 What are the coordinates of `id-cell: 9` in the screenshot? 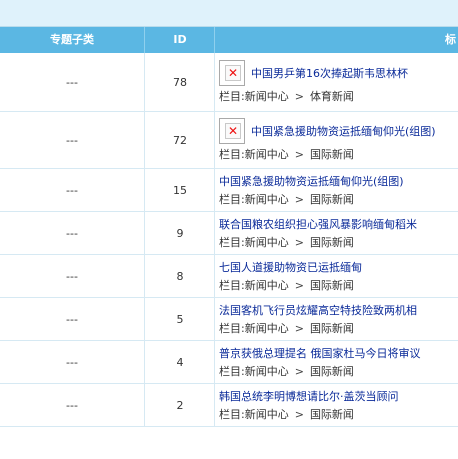 It's located at (179, 233).